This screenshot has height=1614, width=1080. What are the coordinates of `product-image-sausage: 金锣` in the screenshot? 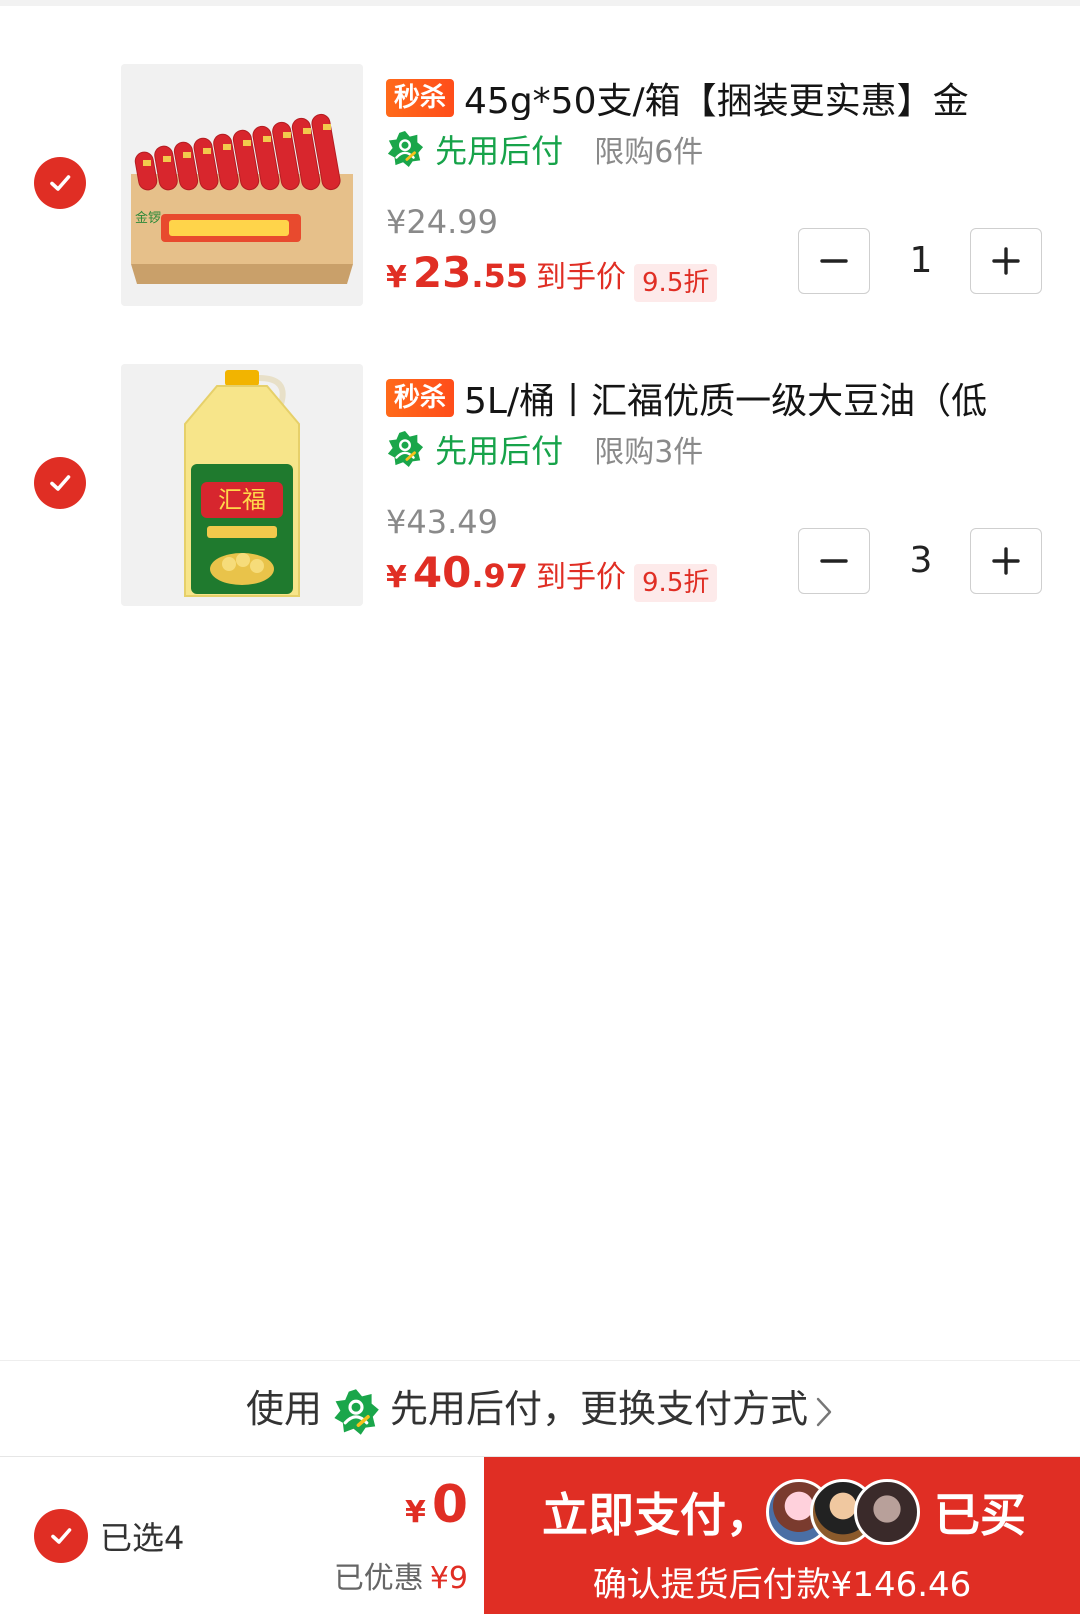 It's located at (242, 185).